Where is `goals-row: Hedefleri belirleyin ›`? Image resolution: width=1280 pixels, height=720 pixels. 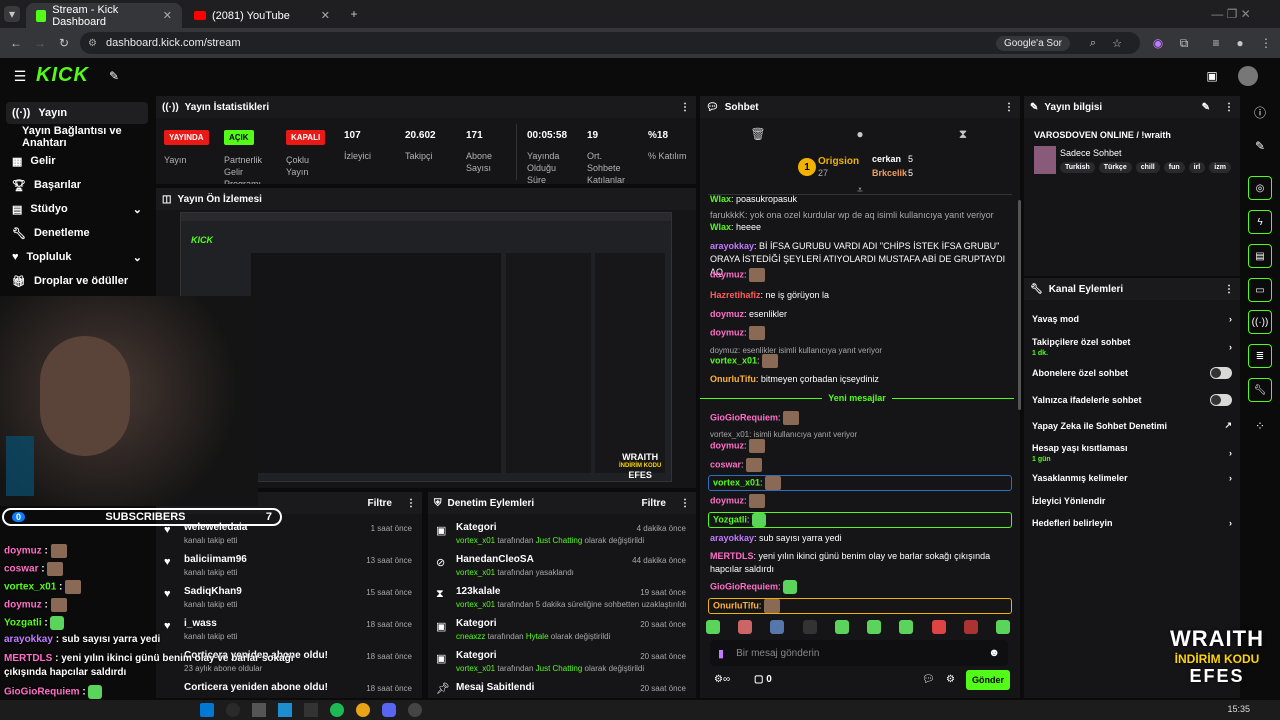
goals-row: Hedefleri belirleyin › is located at coordinates (1132, 523).